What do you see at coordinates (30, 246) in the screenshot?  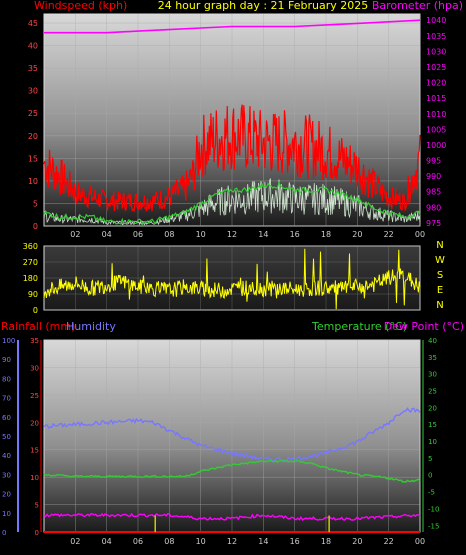 I see `y-tick-label: 360` at bounding box center [30, 246].